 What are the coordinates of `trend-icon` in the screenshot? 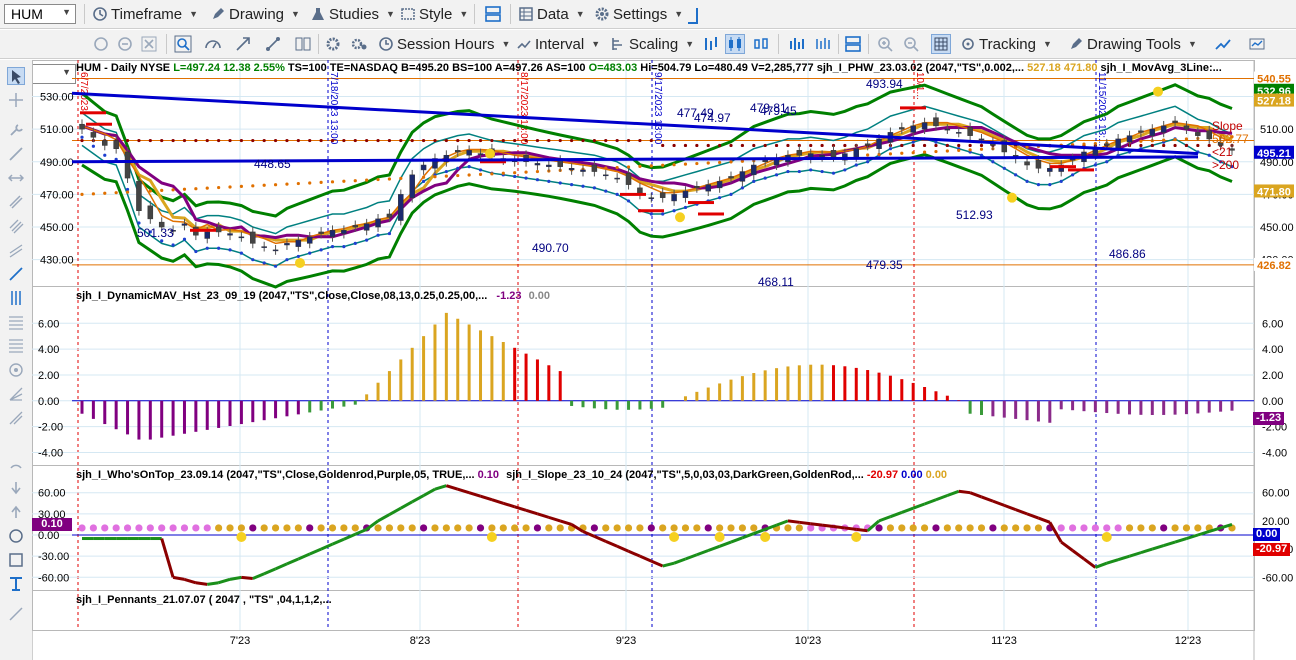 It's located at (1223, 44).